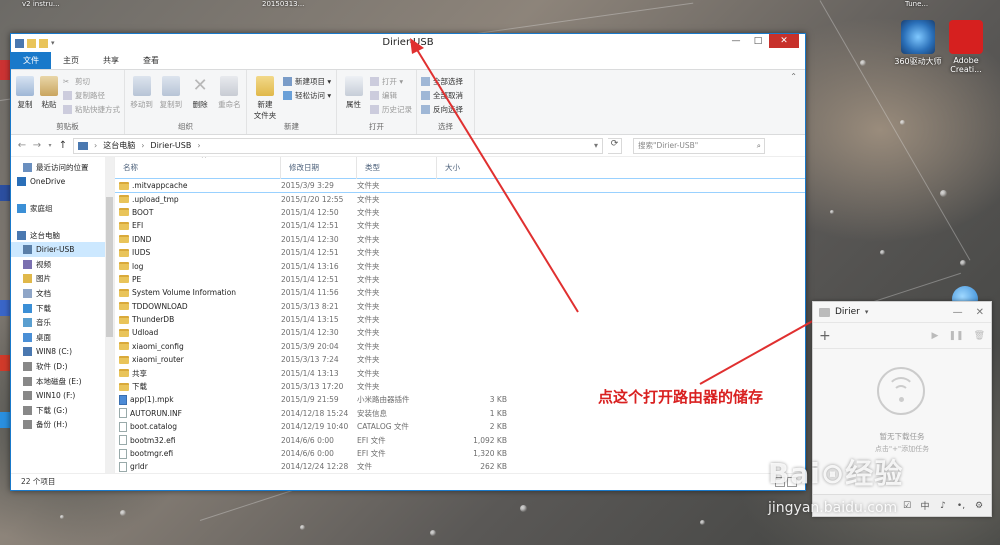 This screenshot has width=1000, height=545. I want to click on select-none-button: 全部取消, so click(442, 95).